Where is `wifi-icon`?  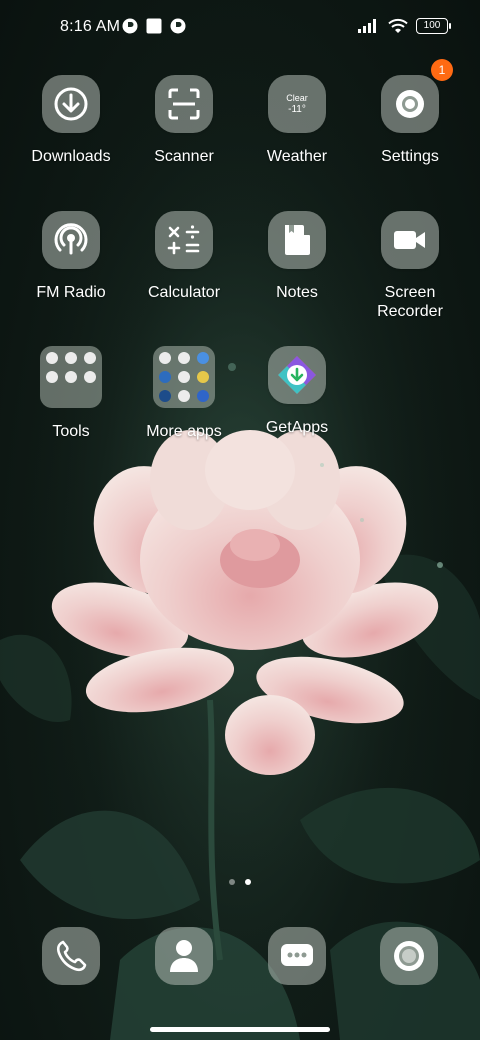
wifi-icon is located at coordinates (398, 25).